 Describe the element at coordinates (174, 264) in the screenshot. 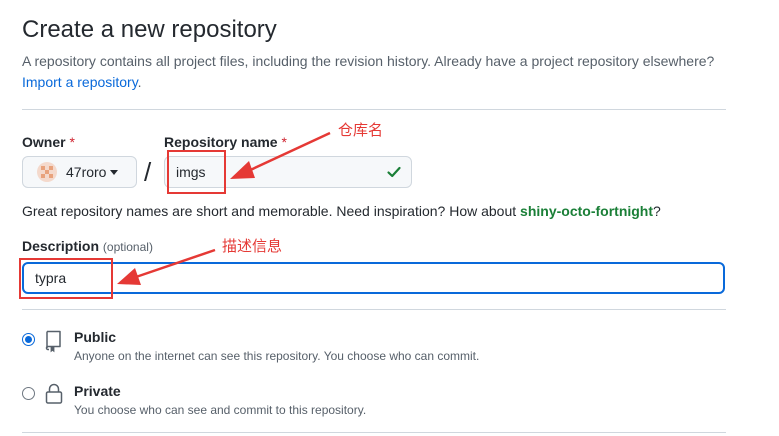

I see `description-arrow` at that location.